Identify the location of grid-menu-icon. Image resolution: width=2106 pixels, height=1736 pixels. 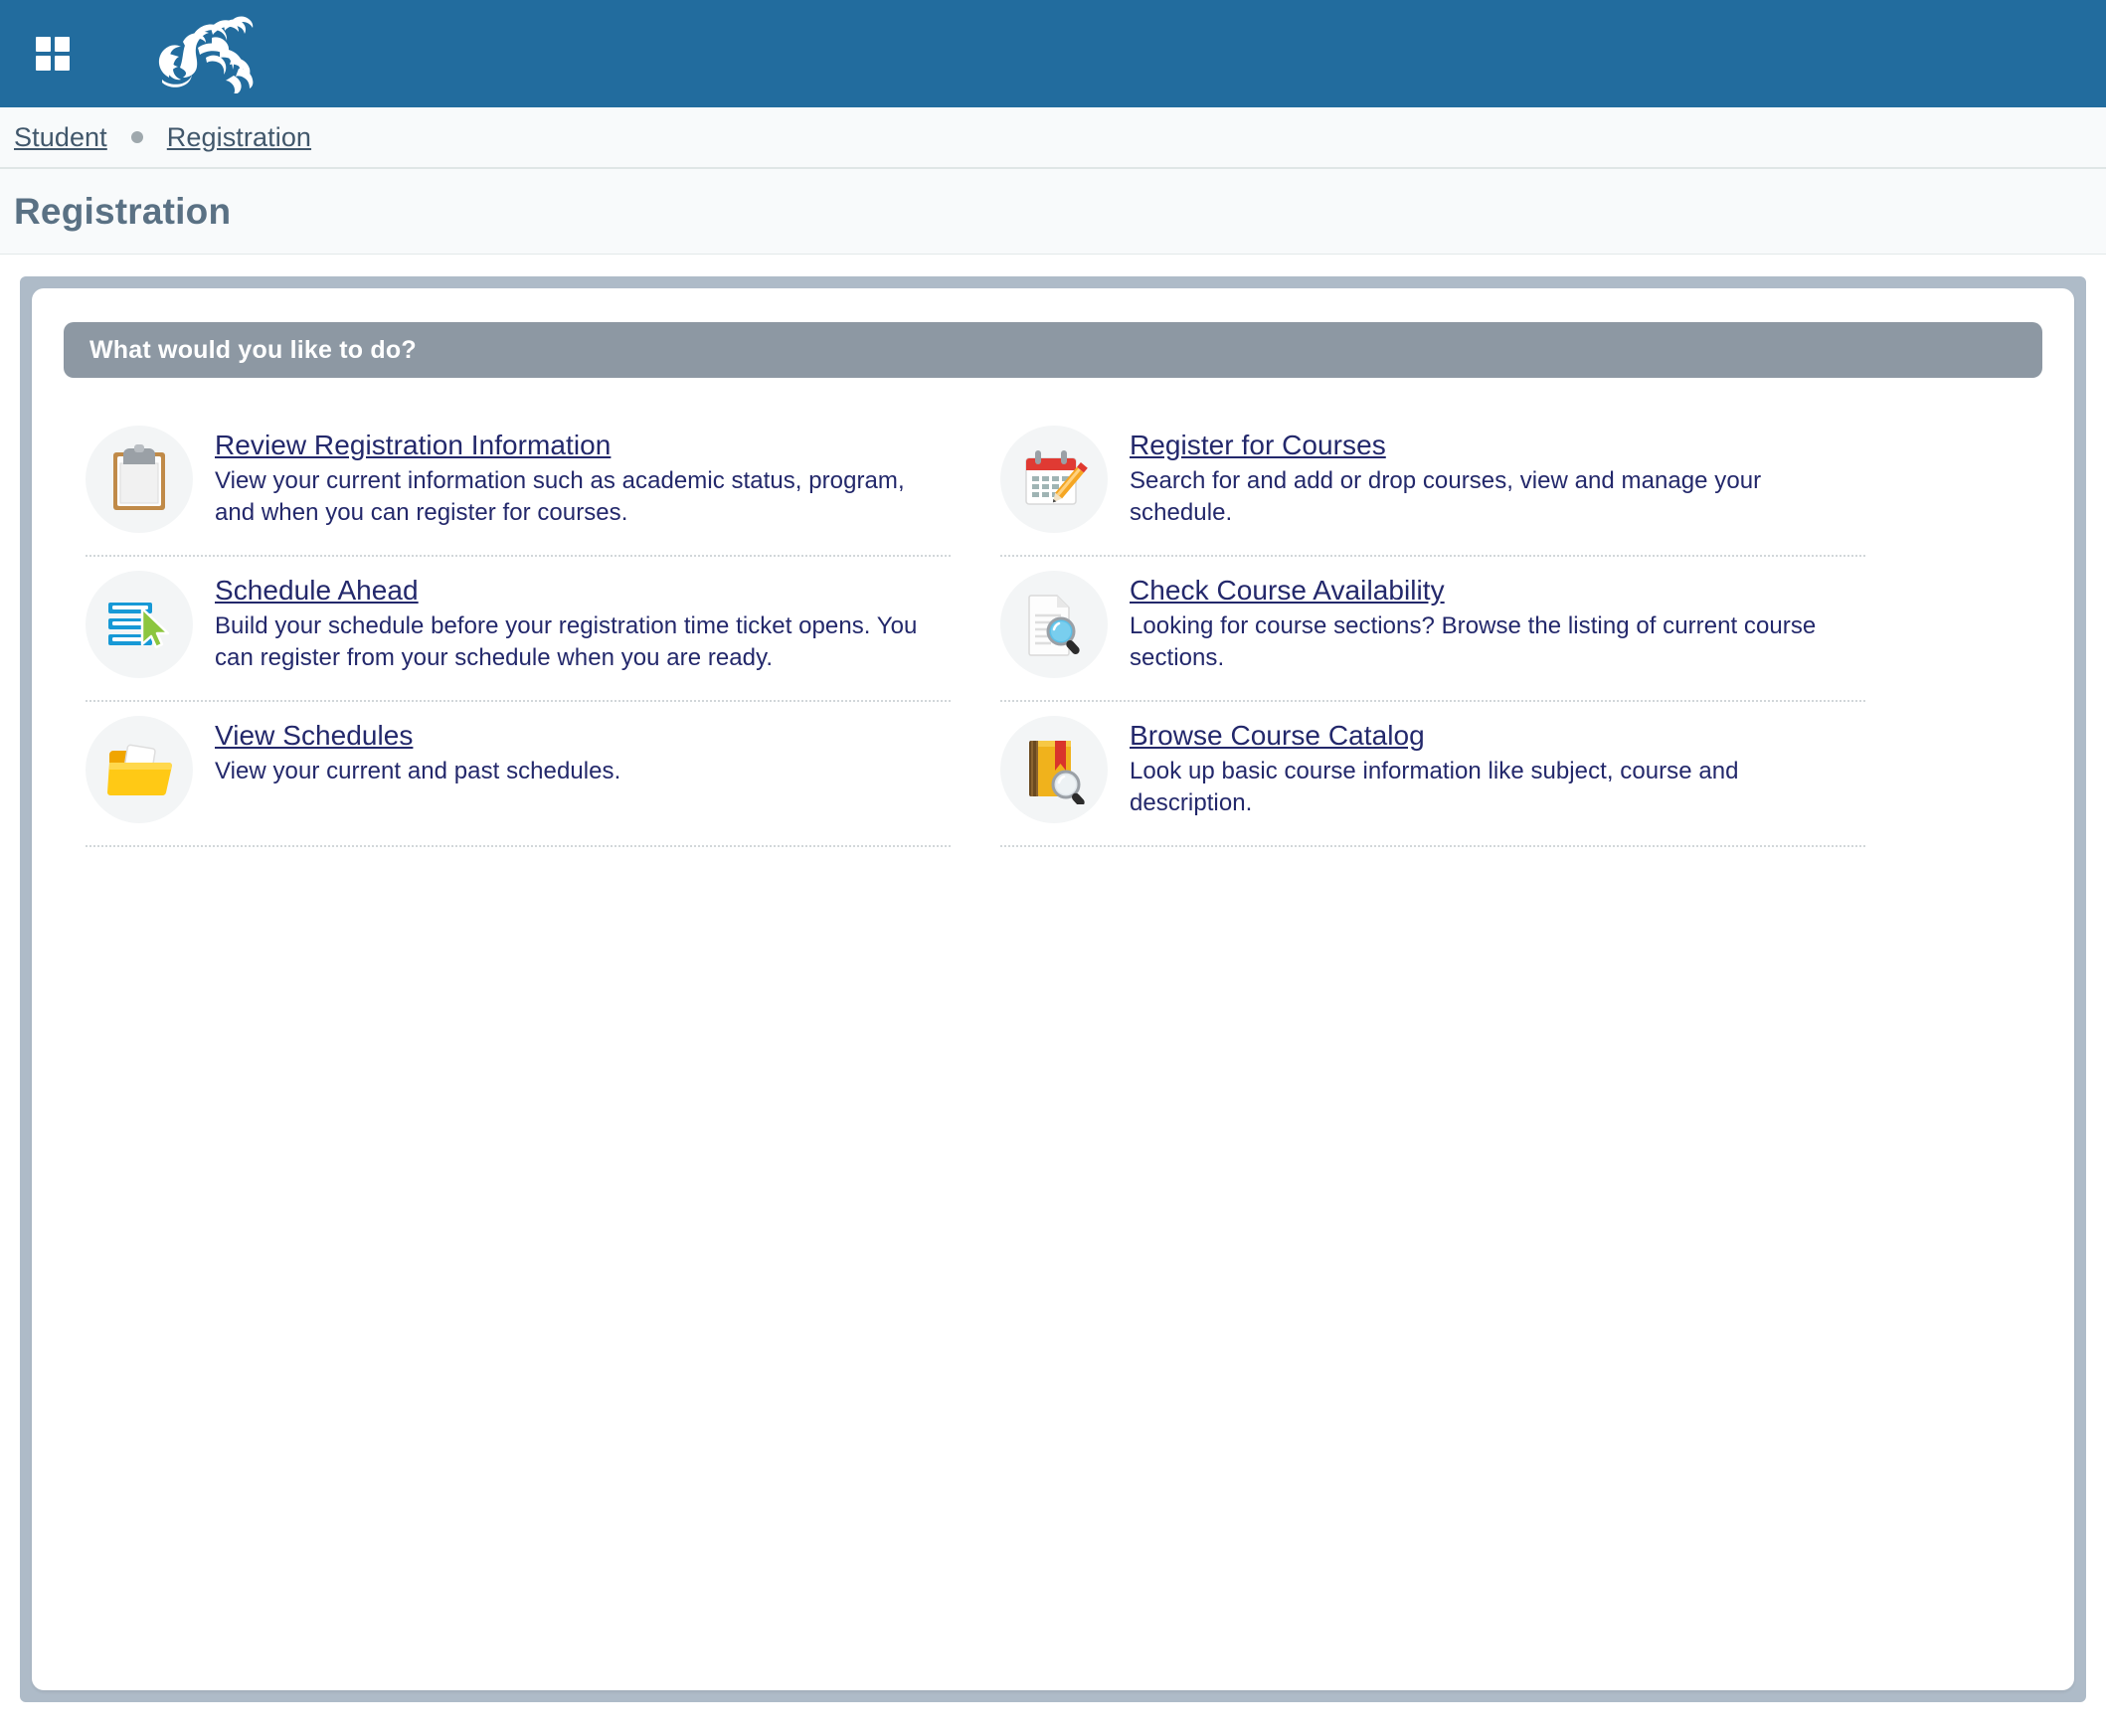
(53, 54).